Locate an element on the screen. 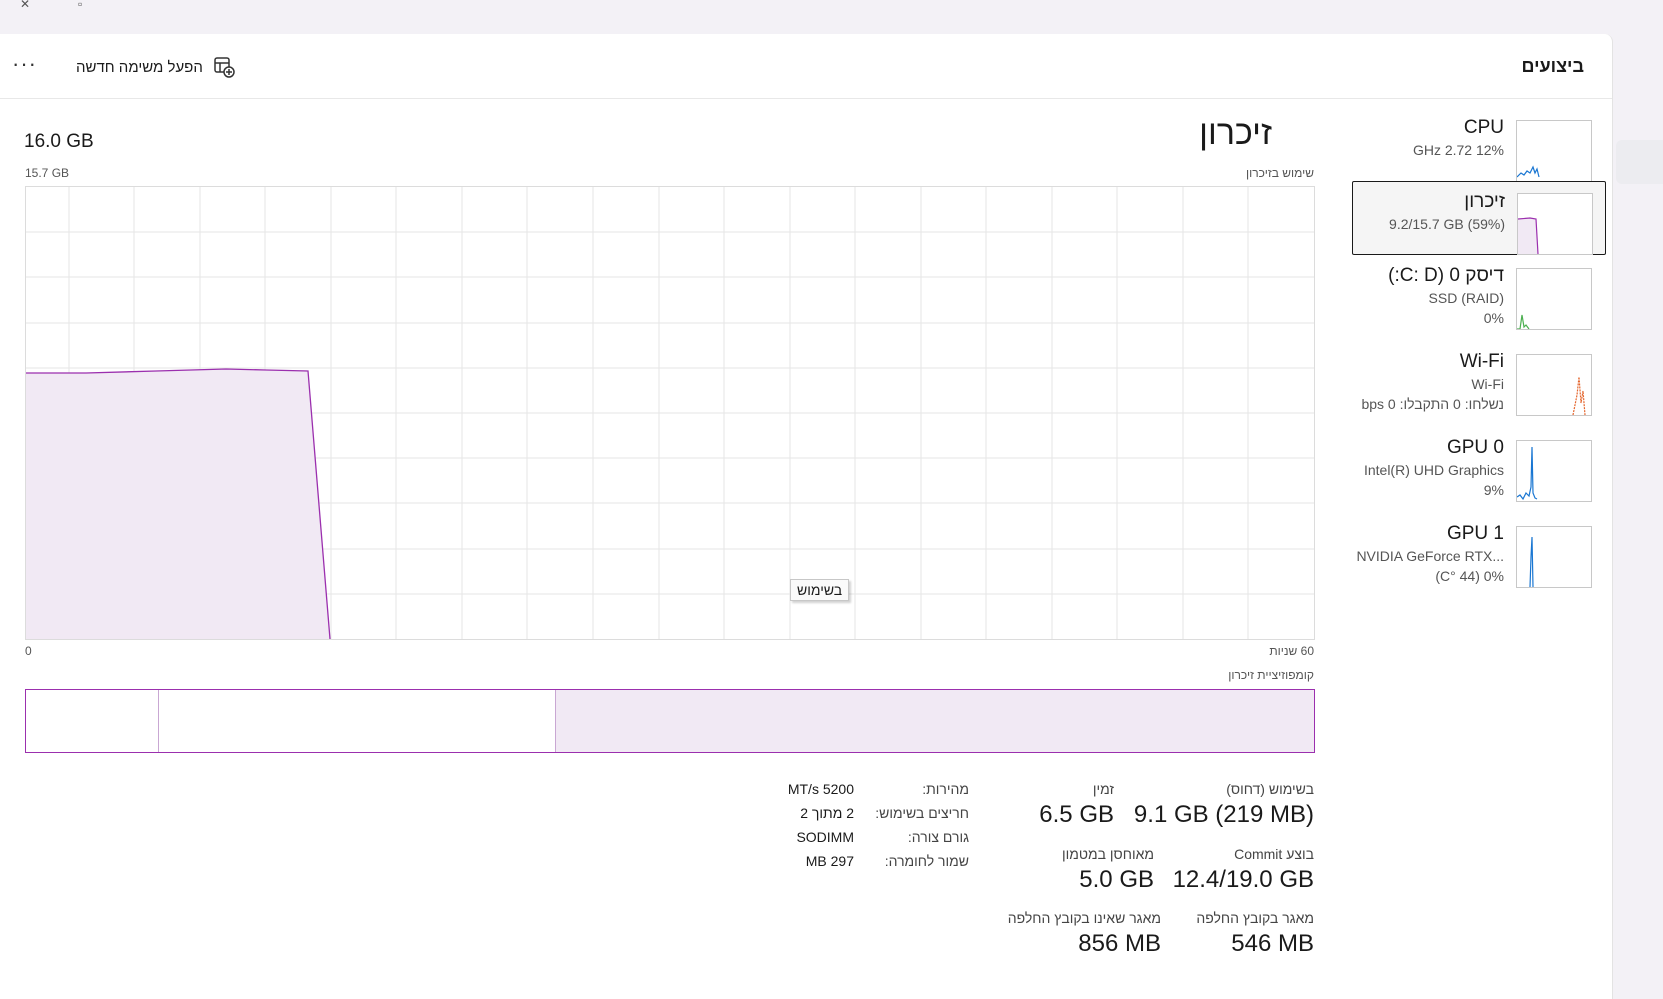  memory-thumbnail is located at coordinates (1555, 224).